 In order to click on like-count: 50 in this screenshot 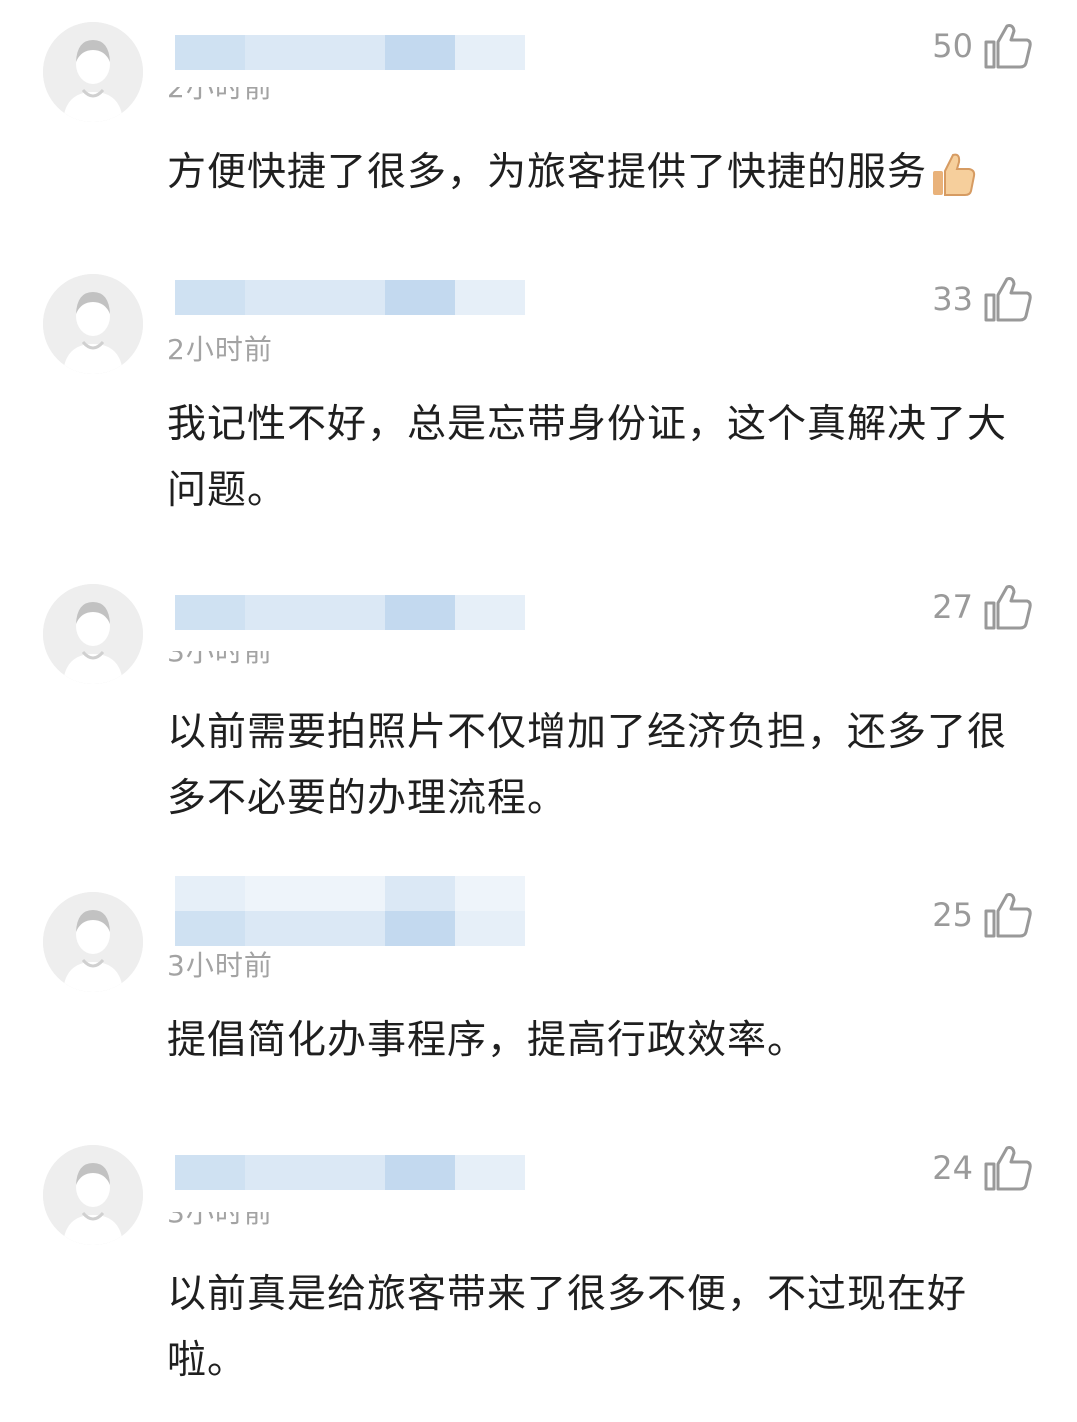, I will do `click(952, 46)`.